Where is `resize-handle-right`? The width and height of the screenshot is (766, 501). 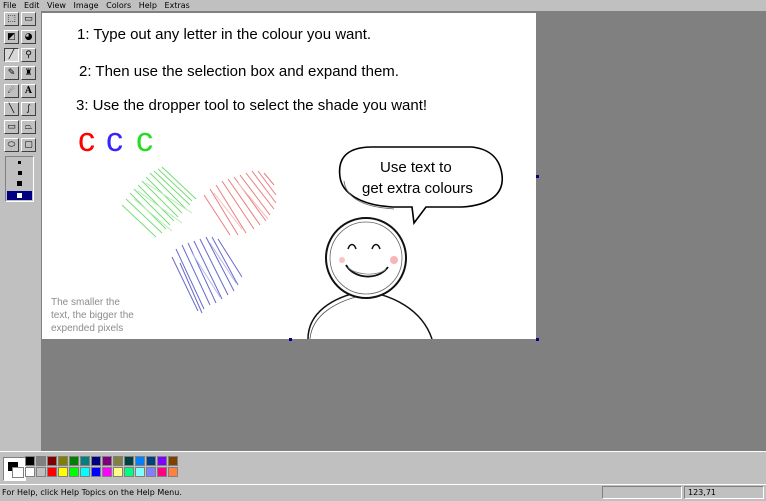
resize-handle-right is located at coordinates (537, 176).